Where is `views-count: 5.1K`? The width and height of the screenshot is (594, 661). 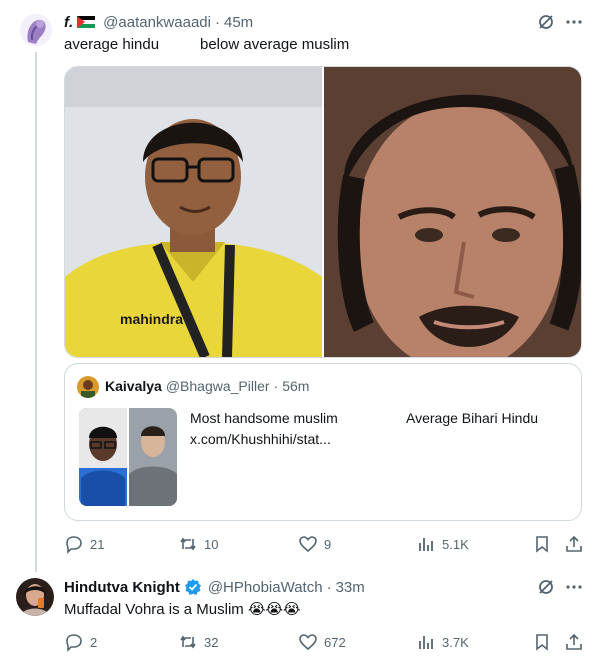
views-count: 5.1K is located at coordinates (455, 544).